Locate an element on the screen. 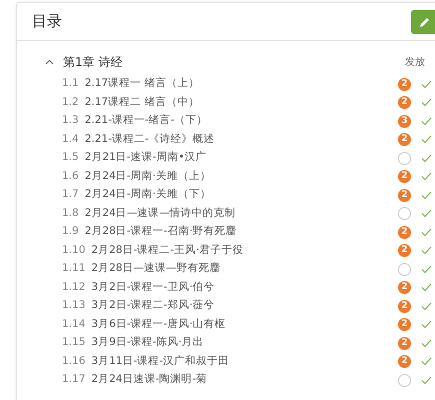  panel-title: 目录 is located at coordinates (47, 21).